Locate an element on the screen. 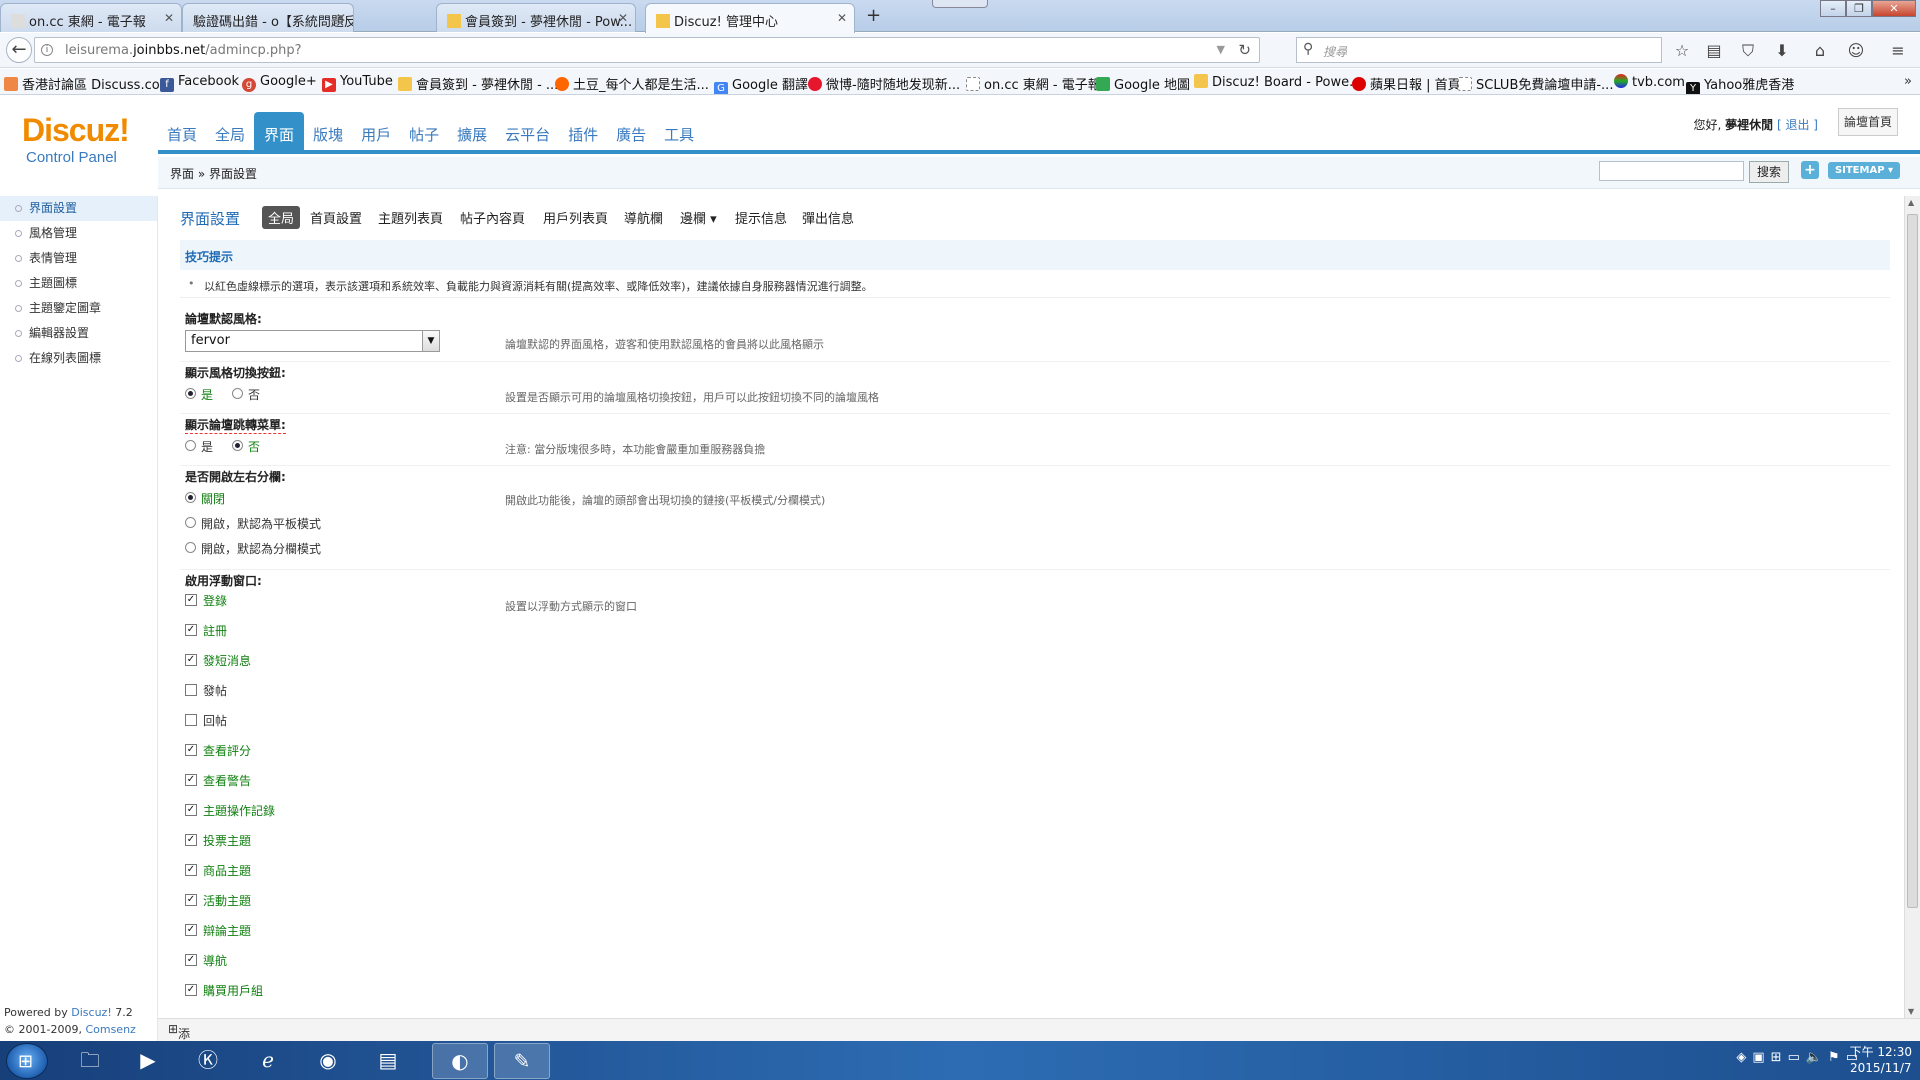 Image resolution: width=1920 pixels, height=1080 pixels. sidebar-item-online-icons: 在線列表圖標 is located at coordinates (78, 358).